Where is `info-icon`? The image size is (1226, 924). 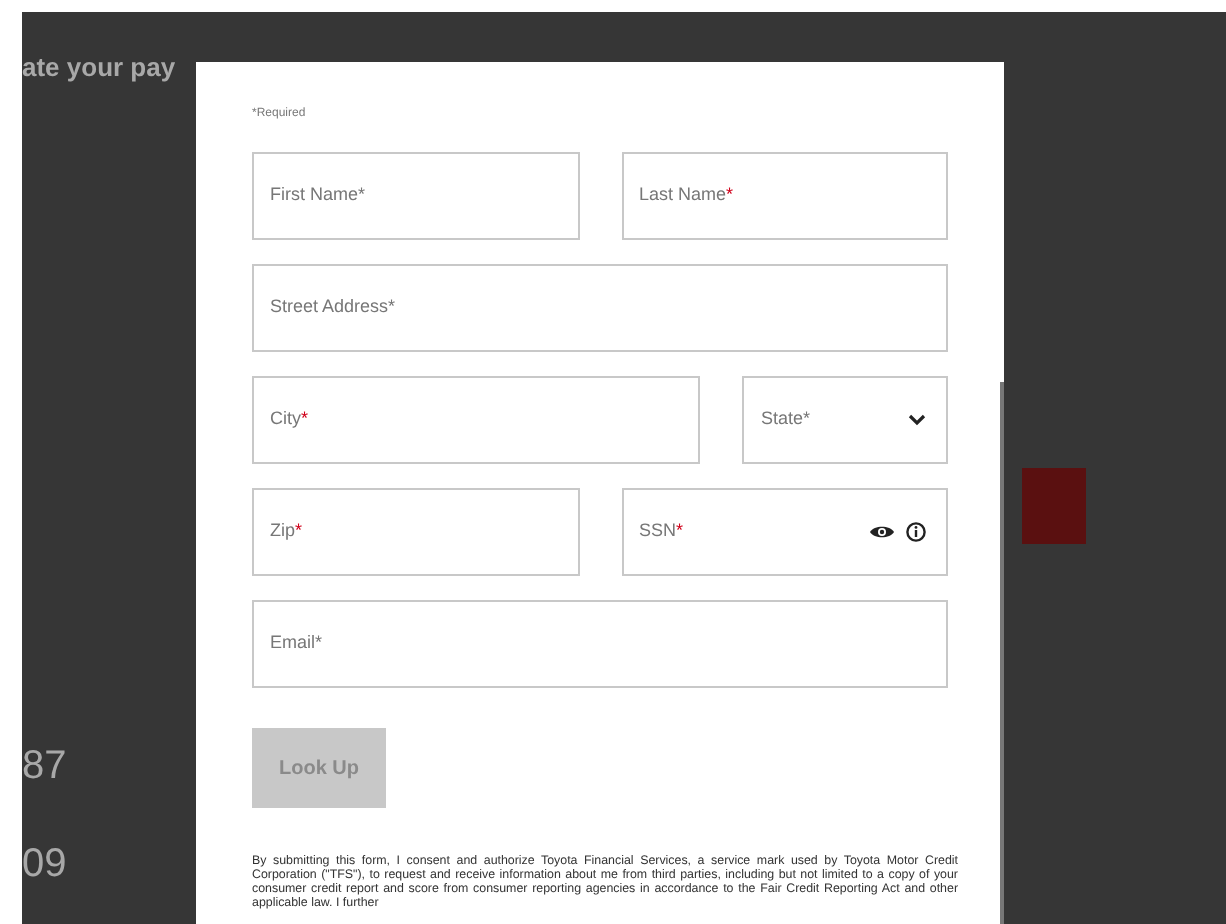 info-icon is located at coordinates (916, 532).